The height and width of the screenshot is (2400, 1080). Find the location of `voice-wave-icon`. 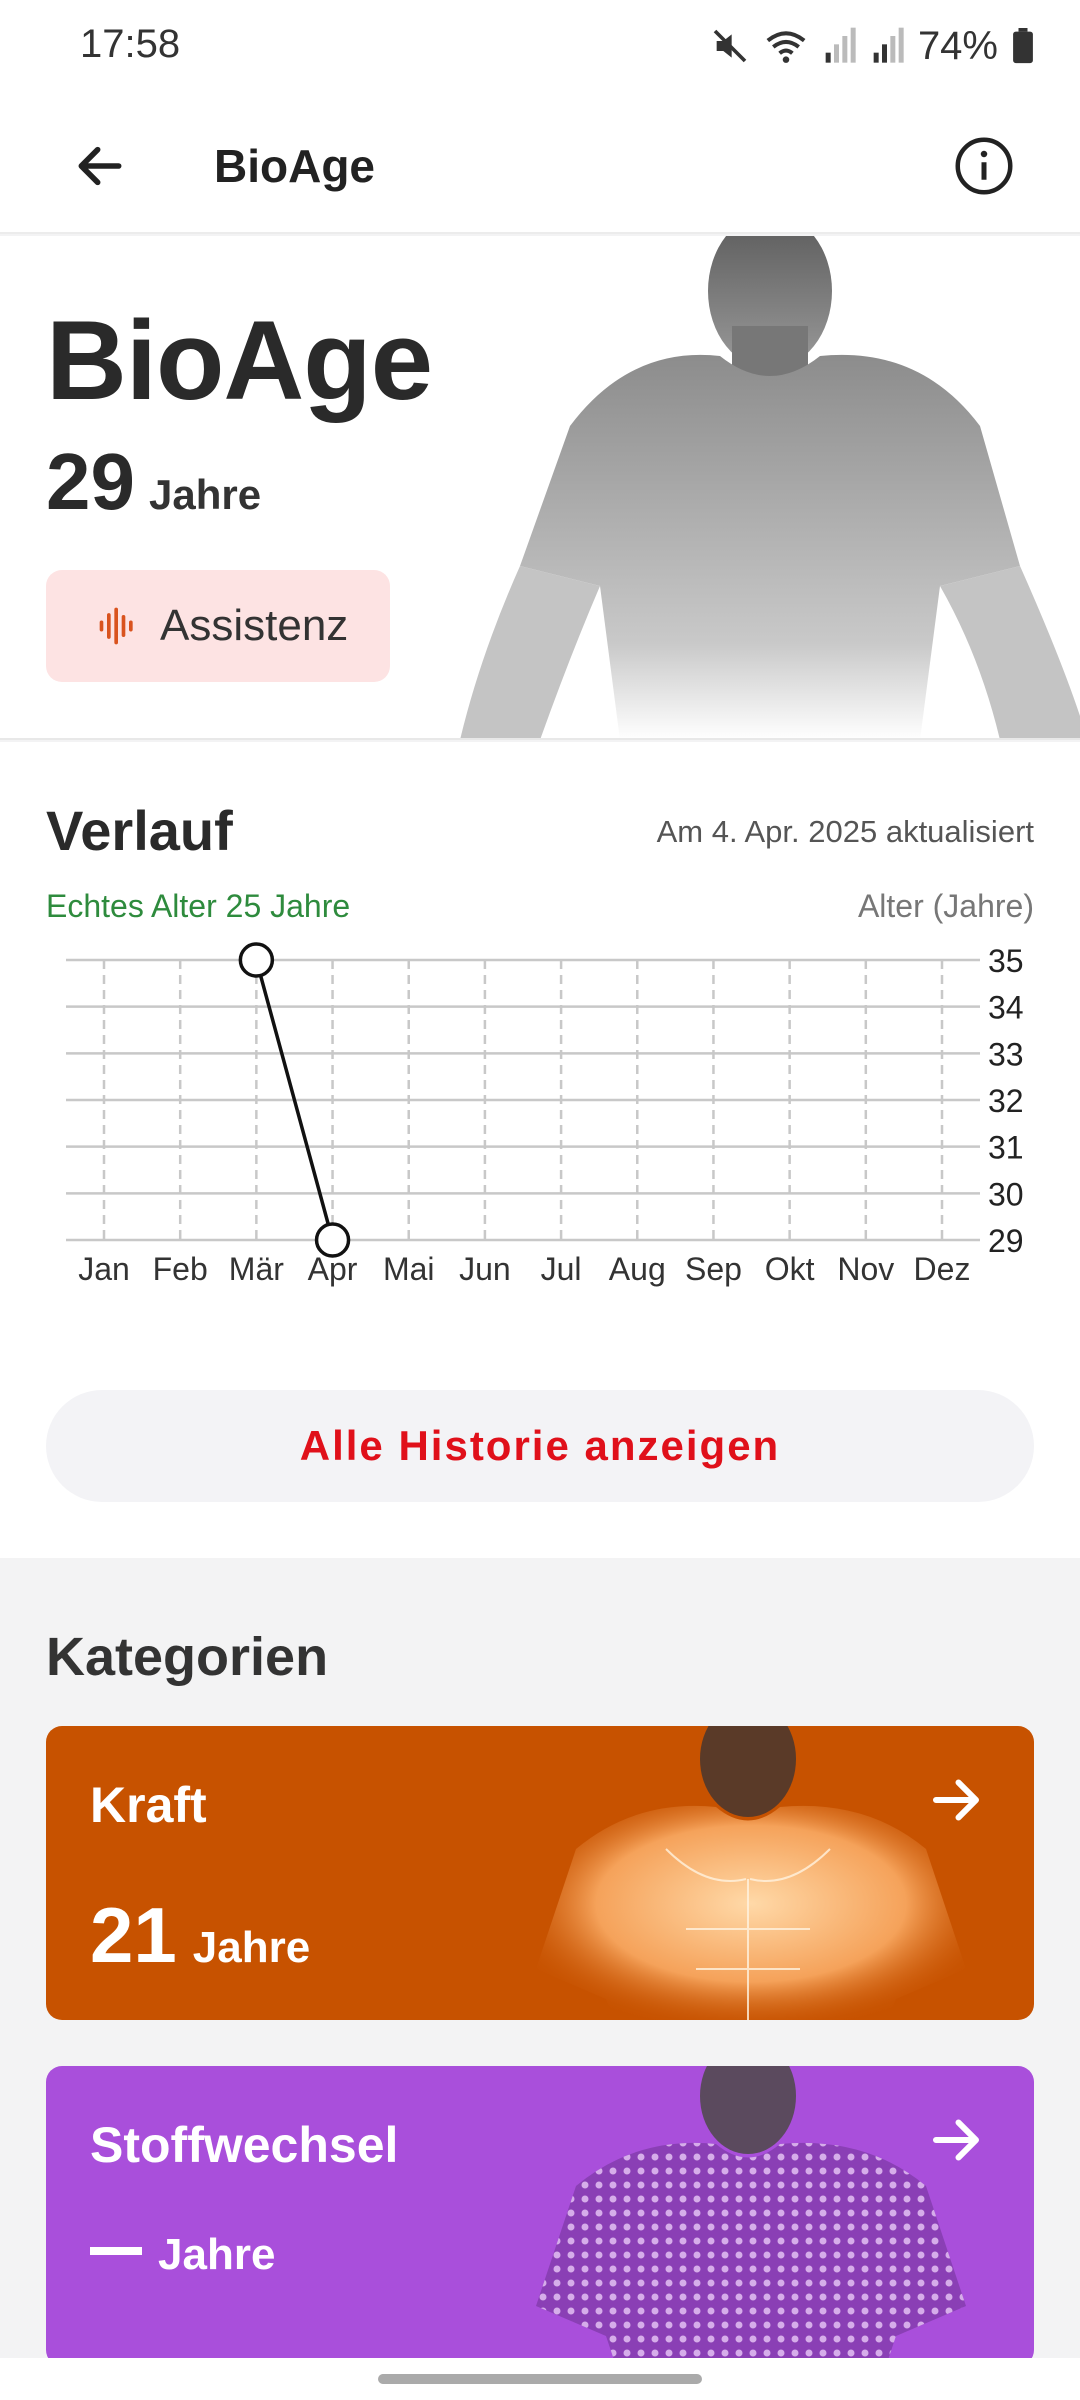

voice-wave-icon is located at coordinates (116, 626).